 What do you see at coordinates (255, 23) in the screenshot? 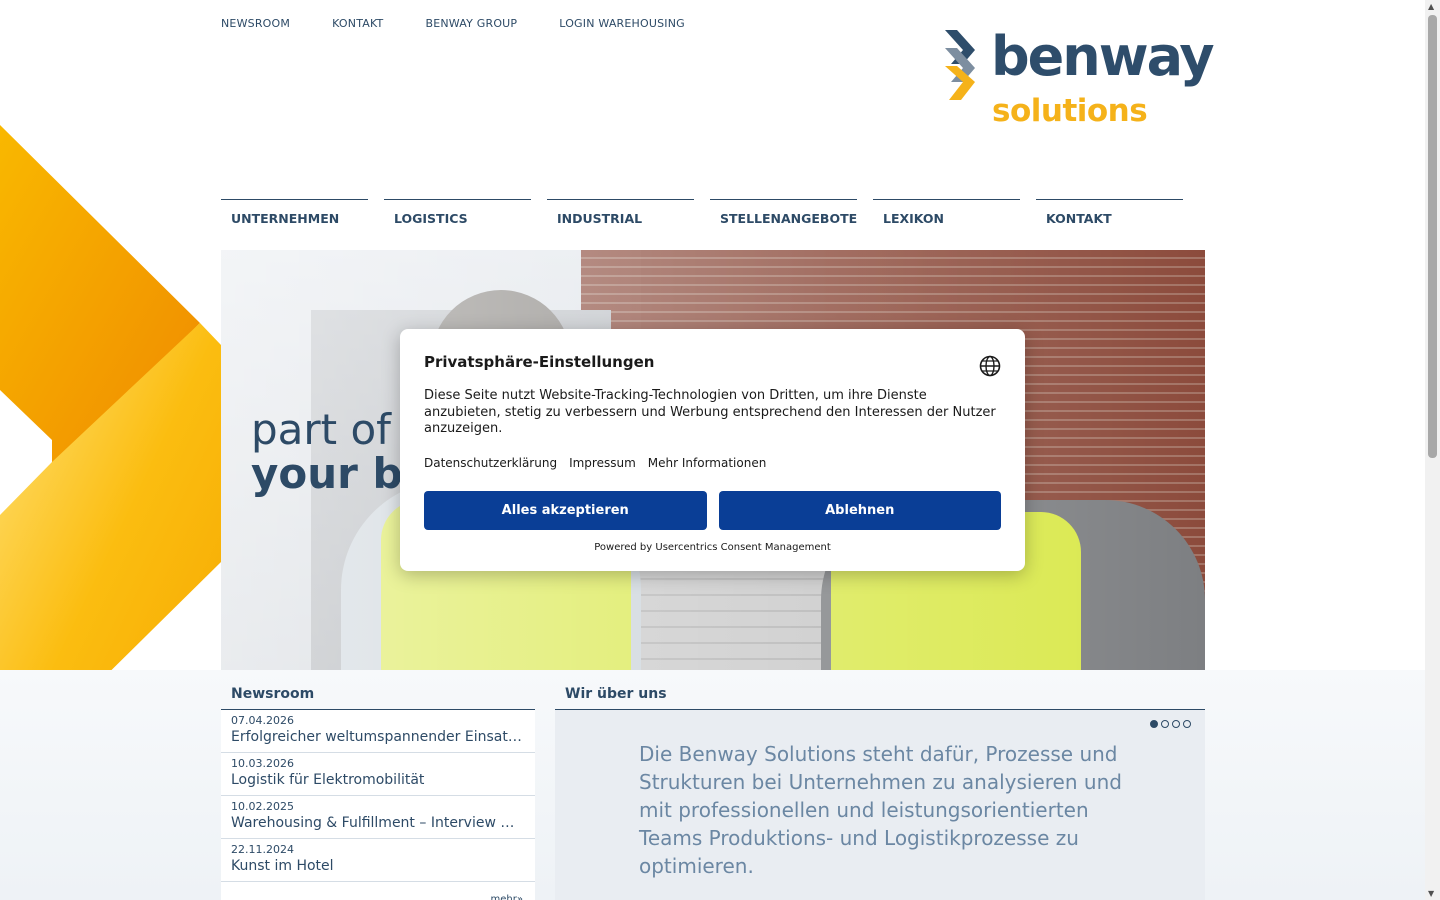
I see `topnav-newsroom: NEWSROOM` at bounding box center [255, 23].